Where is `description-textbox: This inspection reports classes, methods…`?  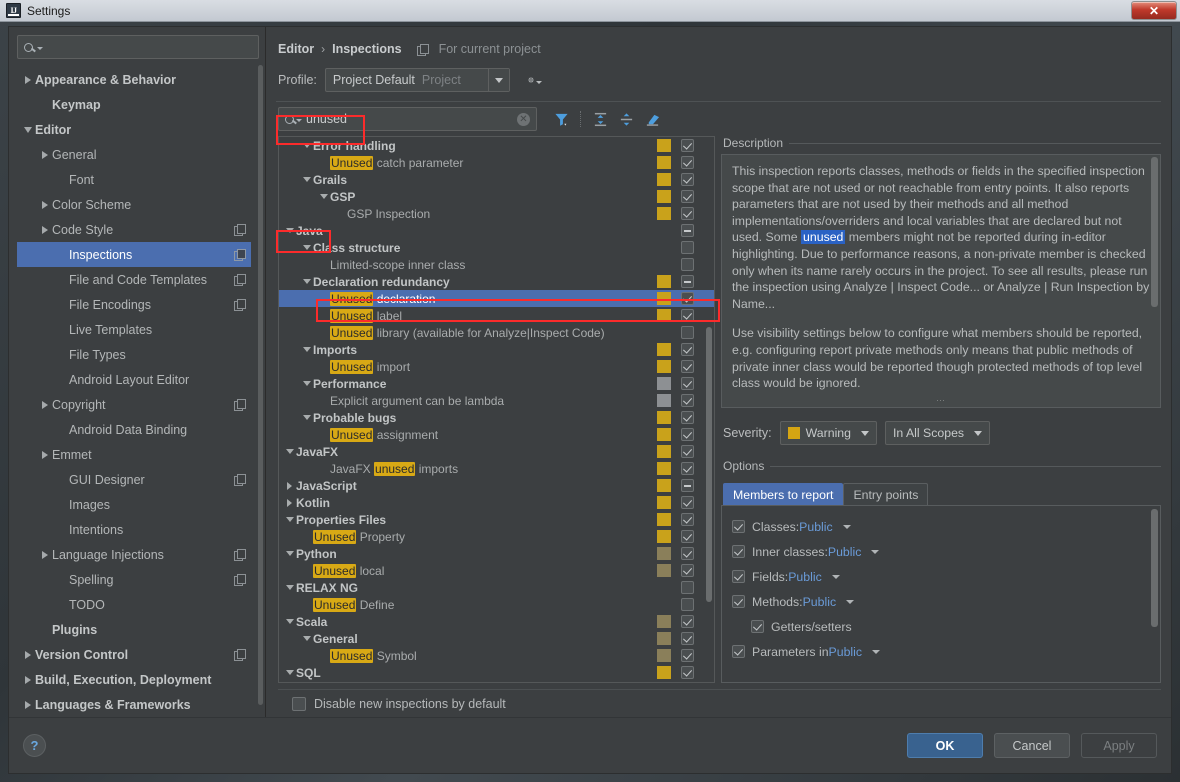 description-textbox: This inspection reports classes, methods… is located at coordinates (941, 281).